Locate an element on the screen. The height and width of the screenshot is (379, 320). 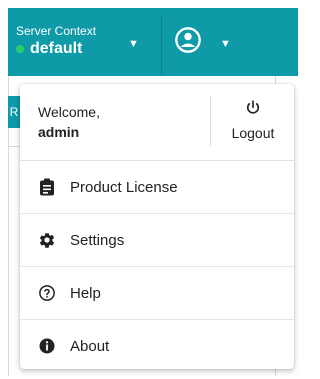
menu-item-product-license: Product License is located at coordinates (157, 187).